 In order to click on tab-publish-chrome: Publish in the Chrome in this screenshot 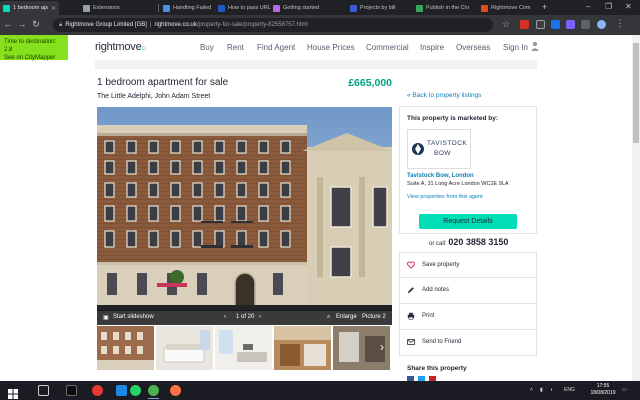, I will do `click(442, 8)`.